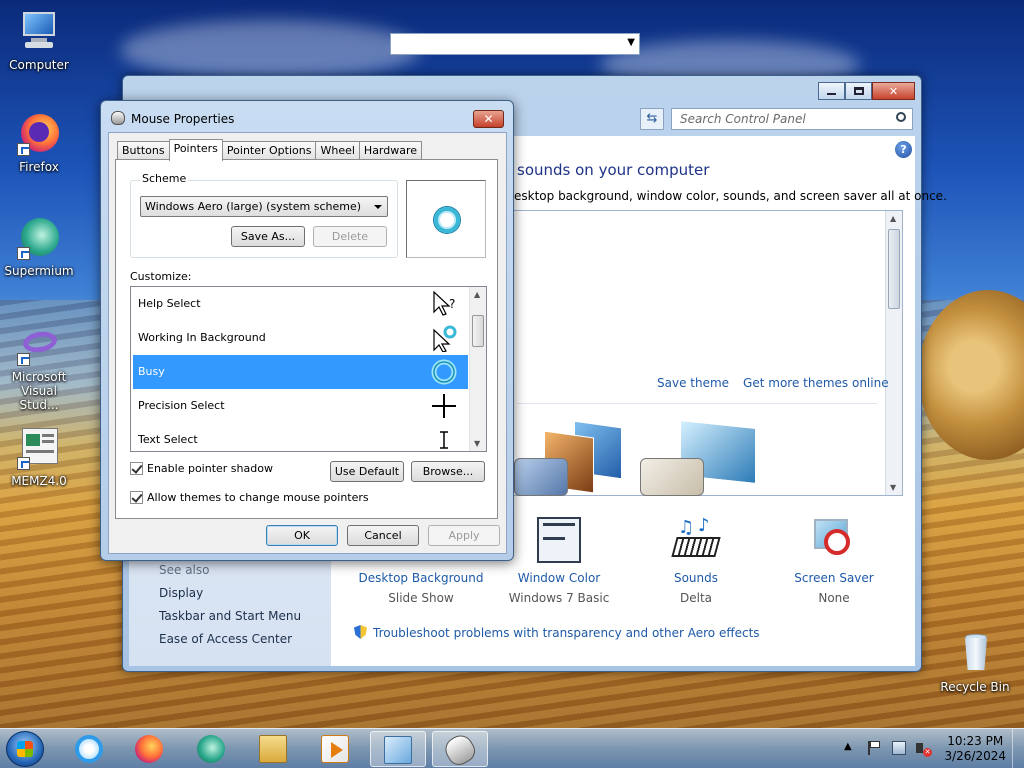 The width and height of the screenshot is (1024, 768). Describe the element at coordinates (834, 540) in the screenshot. I see `screen-saver-icon` at that location.